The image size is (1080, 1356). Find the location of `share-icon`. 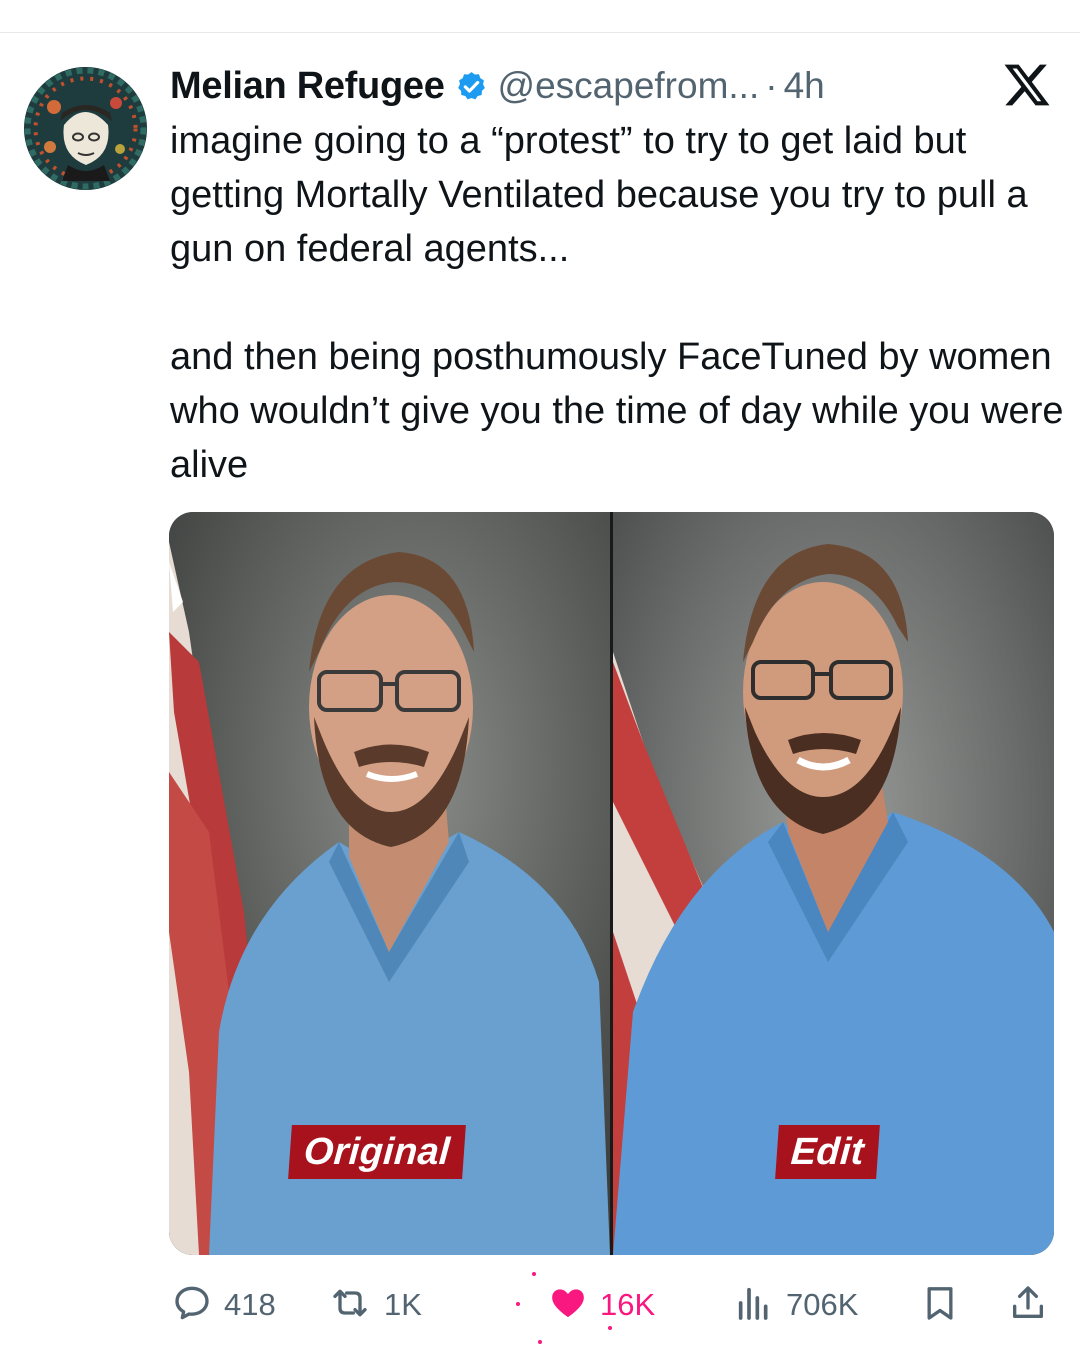

share-icon is located at coordinates (1028, 1305).